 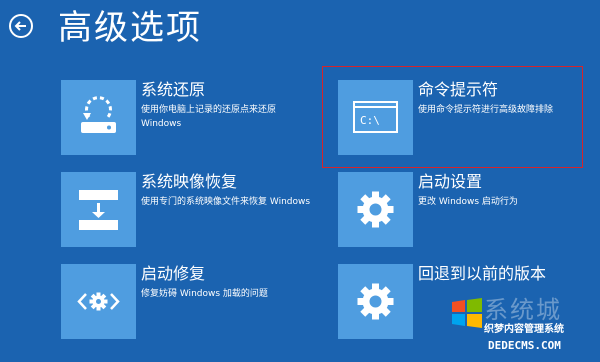 I want to click on back-button, so click(x=21, y=26).